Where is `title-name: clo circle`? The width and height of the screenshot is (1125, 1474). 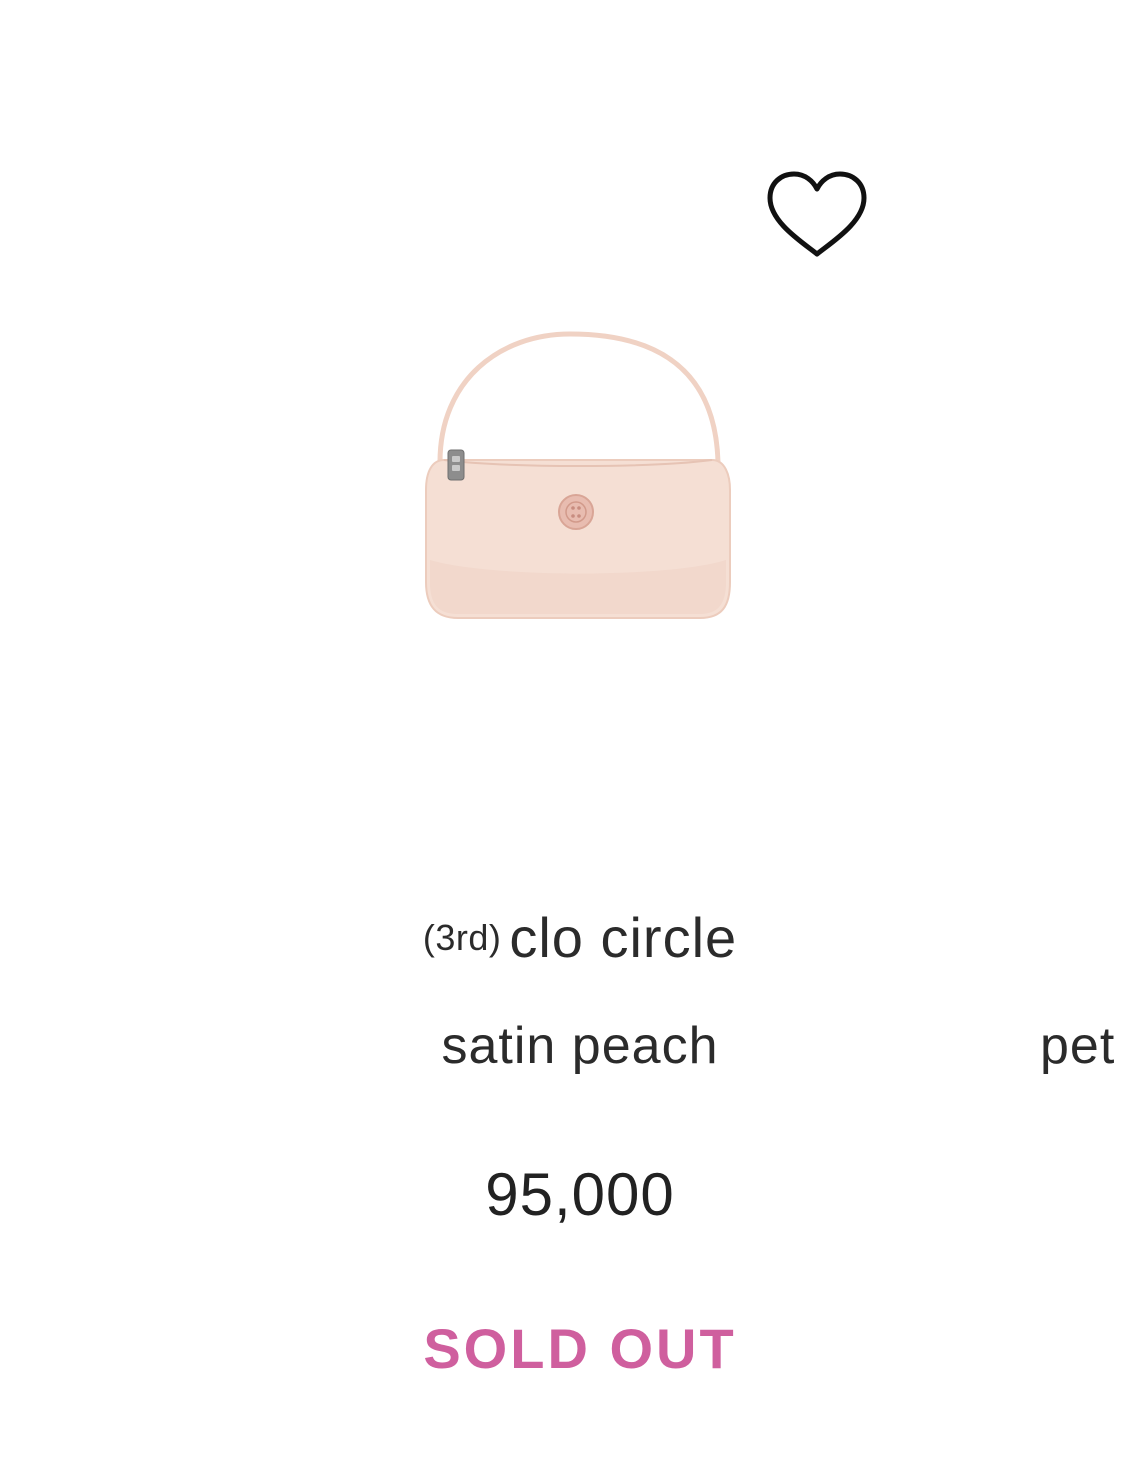 title-name: clo circle is located at coordinates (623, 937).